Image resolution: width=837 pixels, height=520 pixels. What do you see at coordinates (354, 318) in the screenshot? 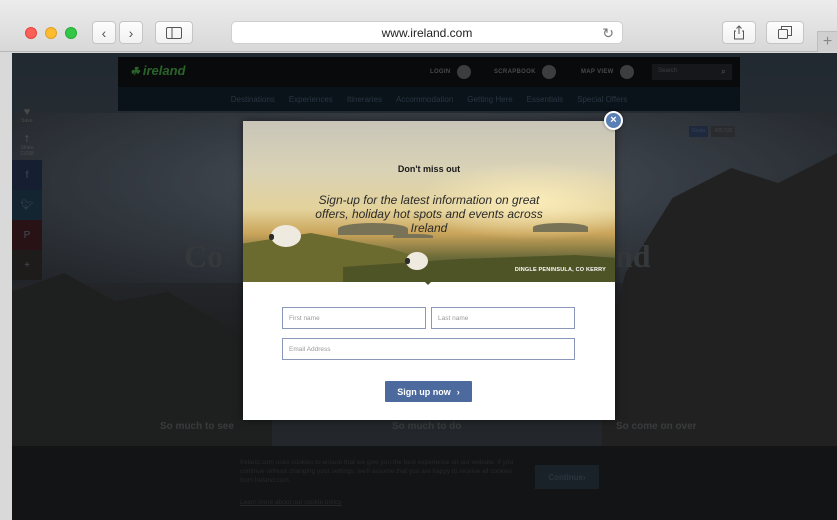
I see `first-name-field: First name` at bounding box center [354, 318].